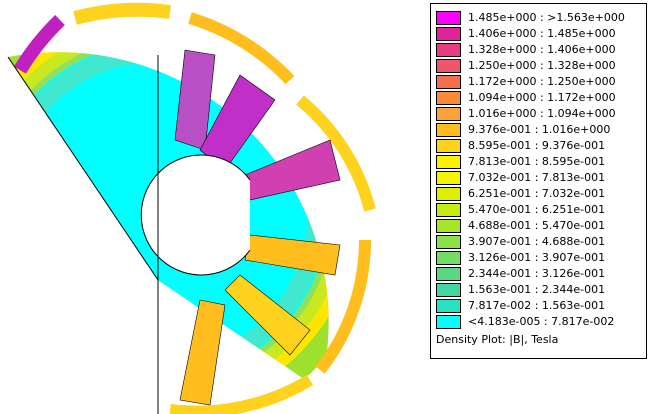 This screenshot has width=649, height=414. What do you see at coordinates (542, 113) in the screenshot?
I see `legend-label: 1.016e+000 : 1.094e+000` at bounding box center [542, 113].